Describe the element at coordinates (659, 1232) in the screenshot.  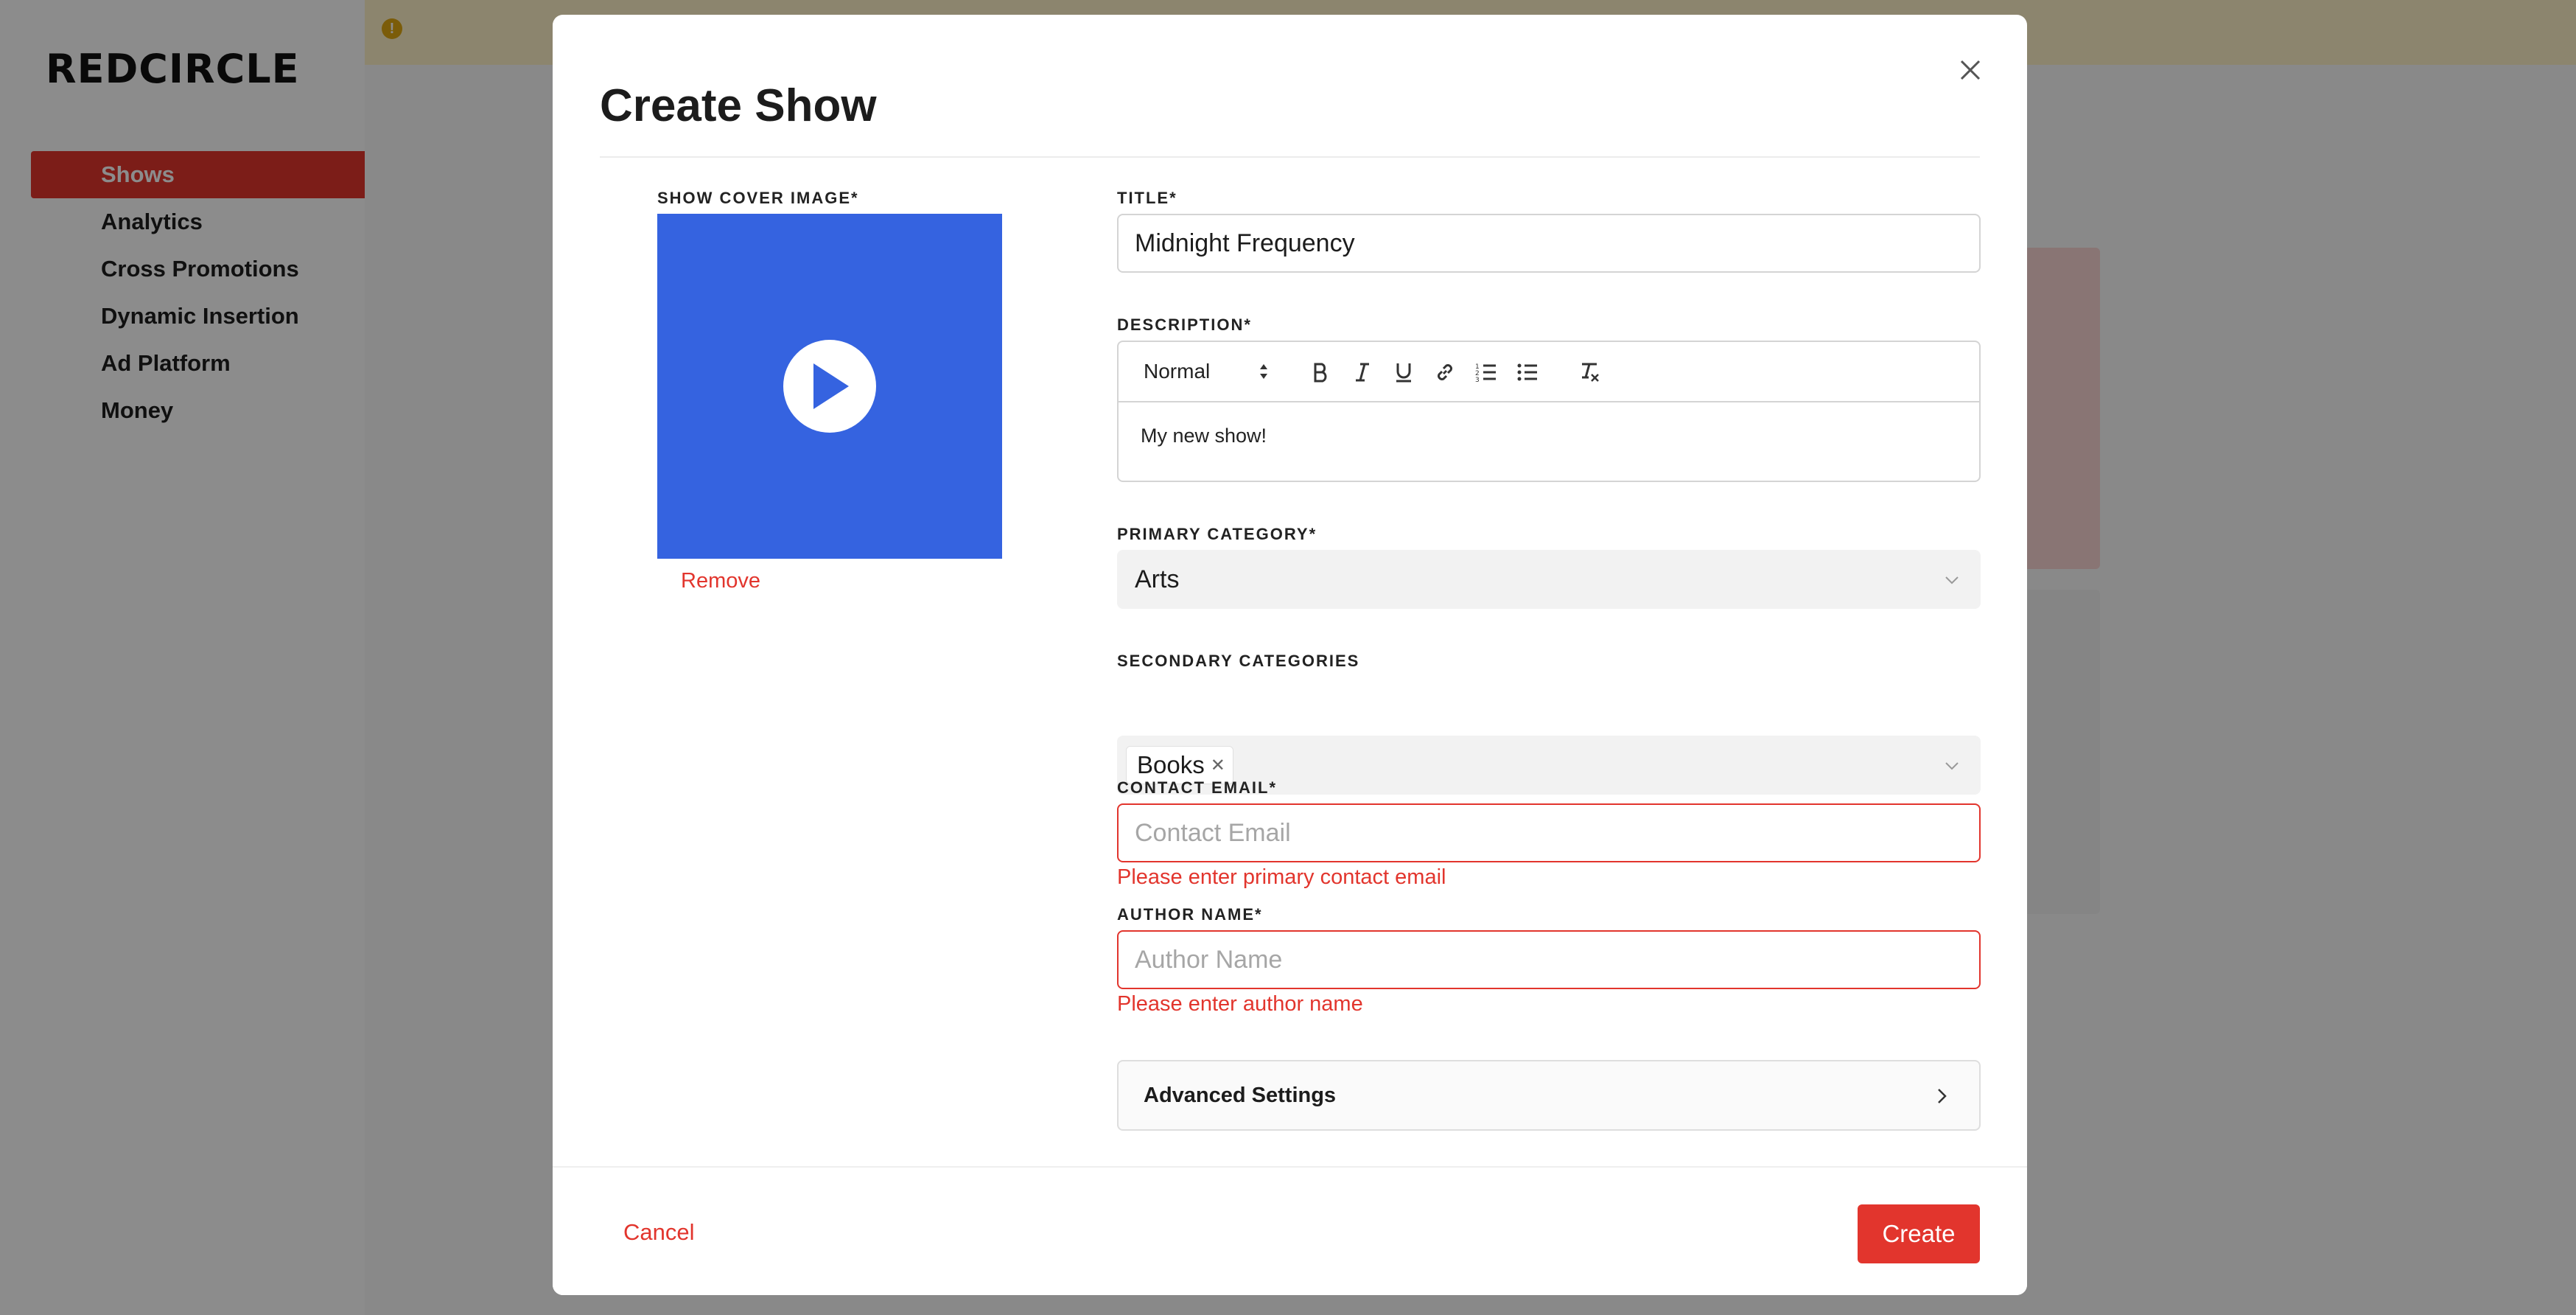
I see `cancel-button: Cancel` at that location.